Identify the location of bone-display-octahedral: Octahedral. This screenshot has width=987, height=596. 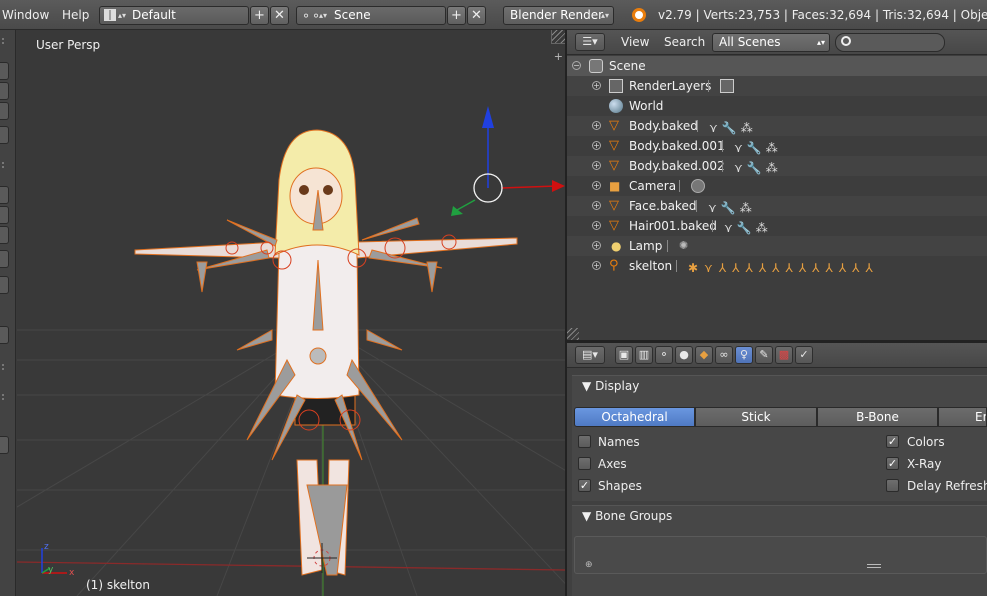
(634, 417).